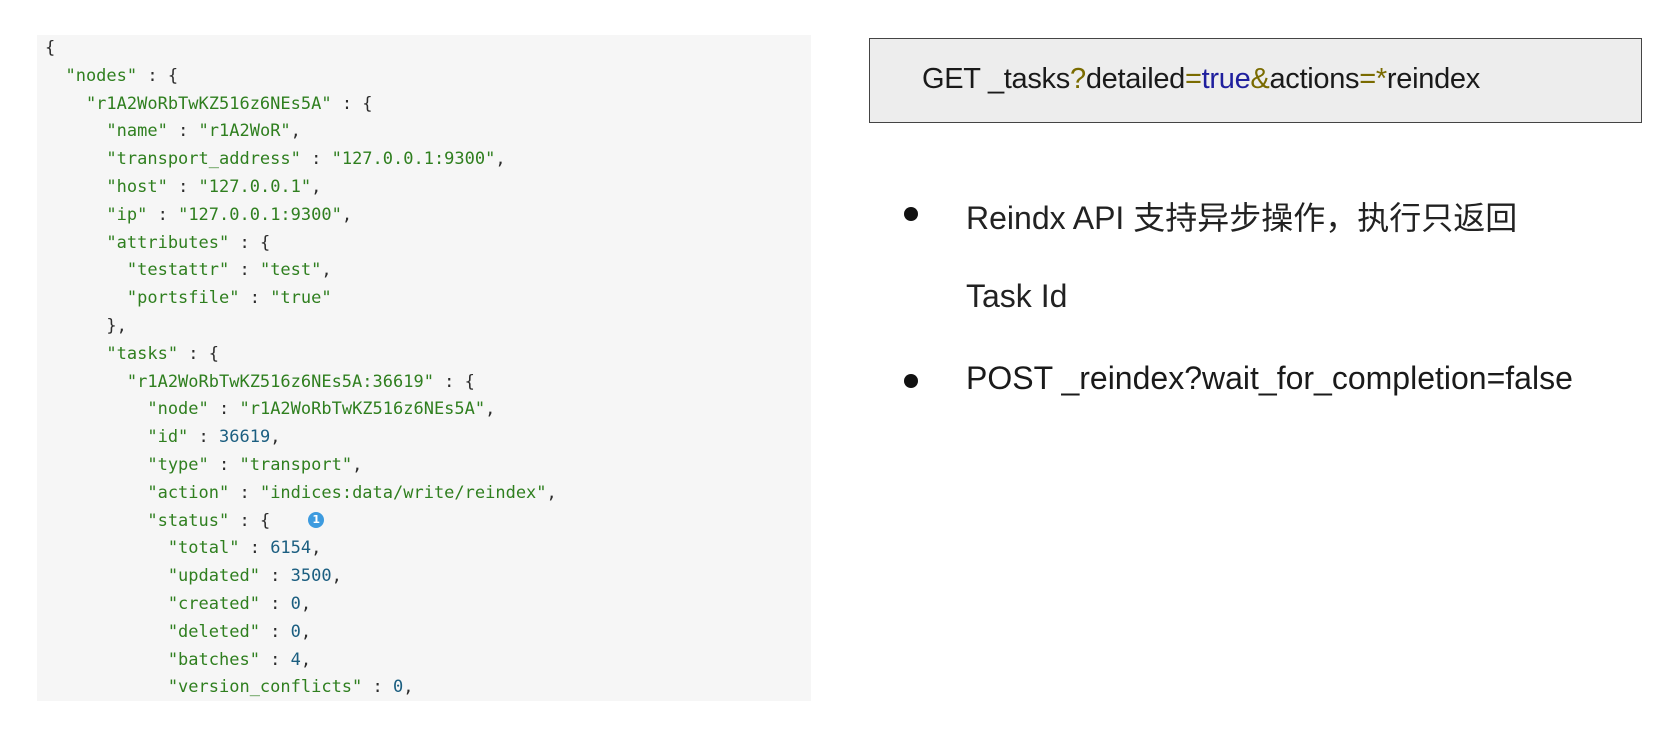  I want to click on code-line: "created" : 0,, so click(424, 605).